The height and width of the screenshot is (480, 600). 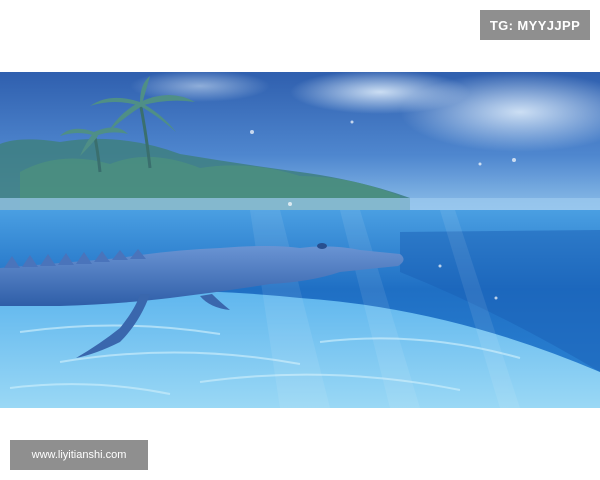 What do you see at coordinates (79, 455) in the screenshot?
I see `website-watermark: www.liyitianshi.com` at bounding box center [79, 455].